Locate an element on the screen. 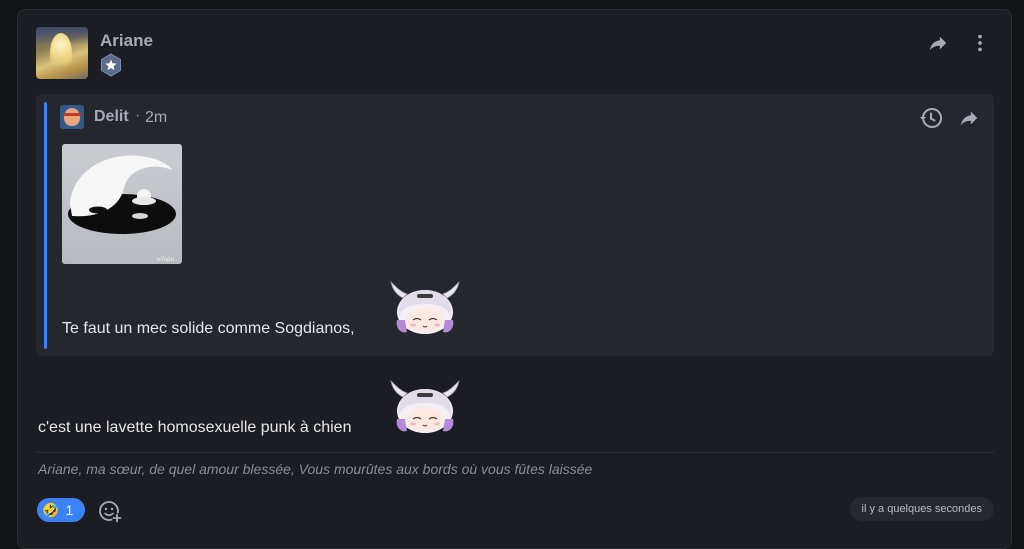 This screenshot has width=1024, height=549. history-button is located at coordinates (931, 118).